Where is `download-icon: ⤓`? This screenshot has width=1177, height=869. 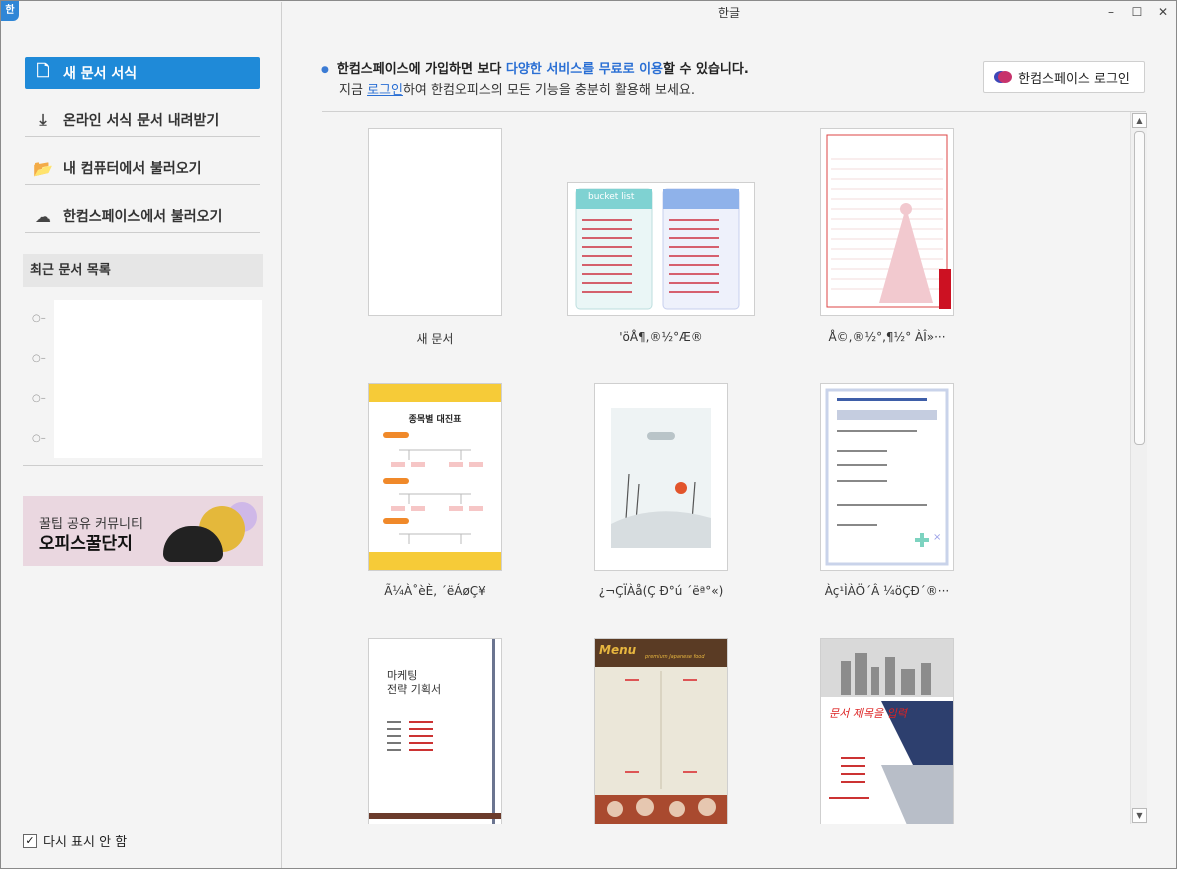 download-icon: ⤓ is located at coordinates (43, 119).